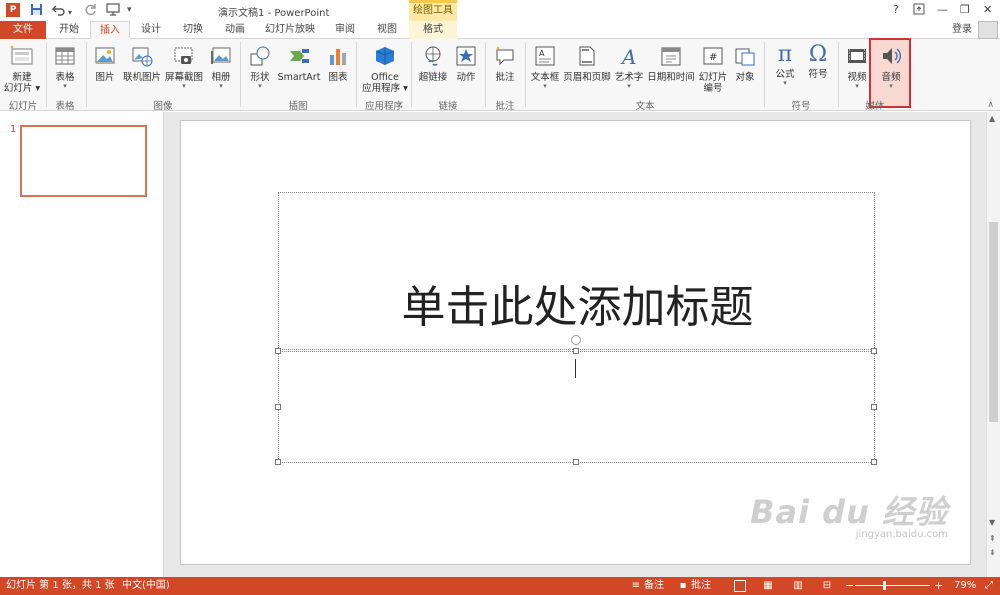 The height and width of the screenshot is (595, 1000). What do you see at coordinates (193, 30) in the screenshot?
I see `tab-transitions: 切换` at bounding box center [193, 30].